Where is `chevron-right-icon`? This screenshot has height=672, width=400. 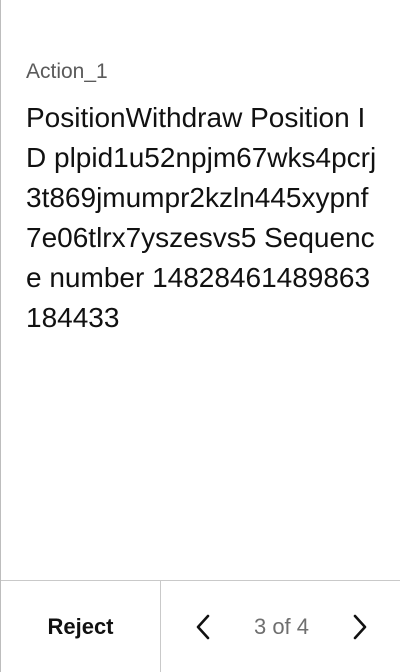 chevron-right-icon is located at coordinates (360, 626).